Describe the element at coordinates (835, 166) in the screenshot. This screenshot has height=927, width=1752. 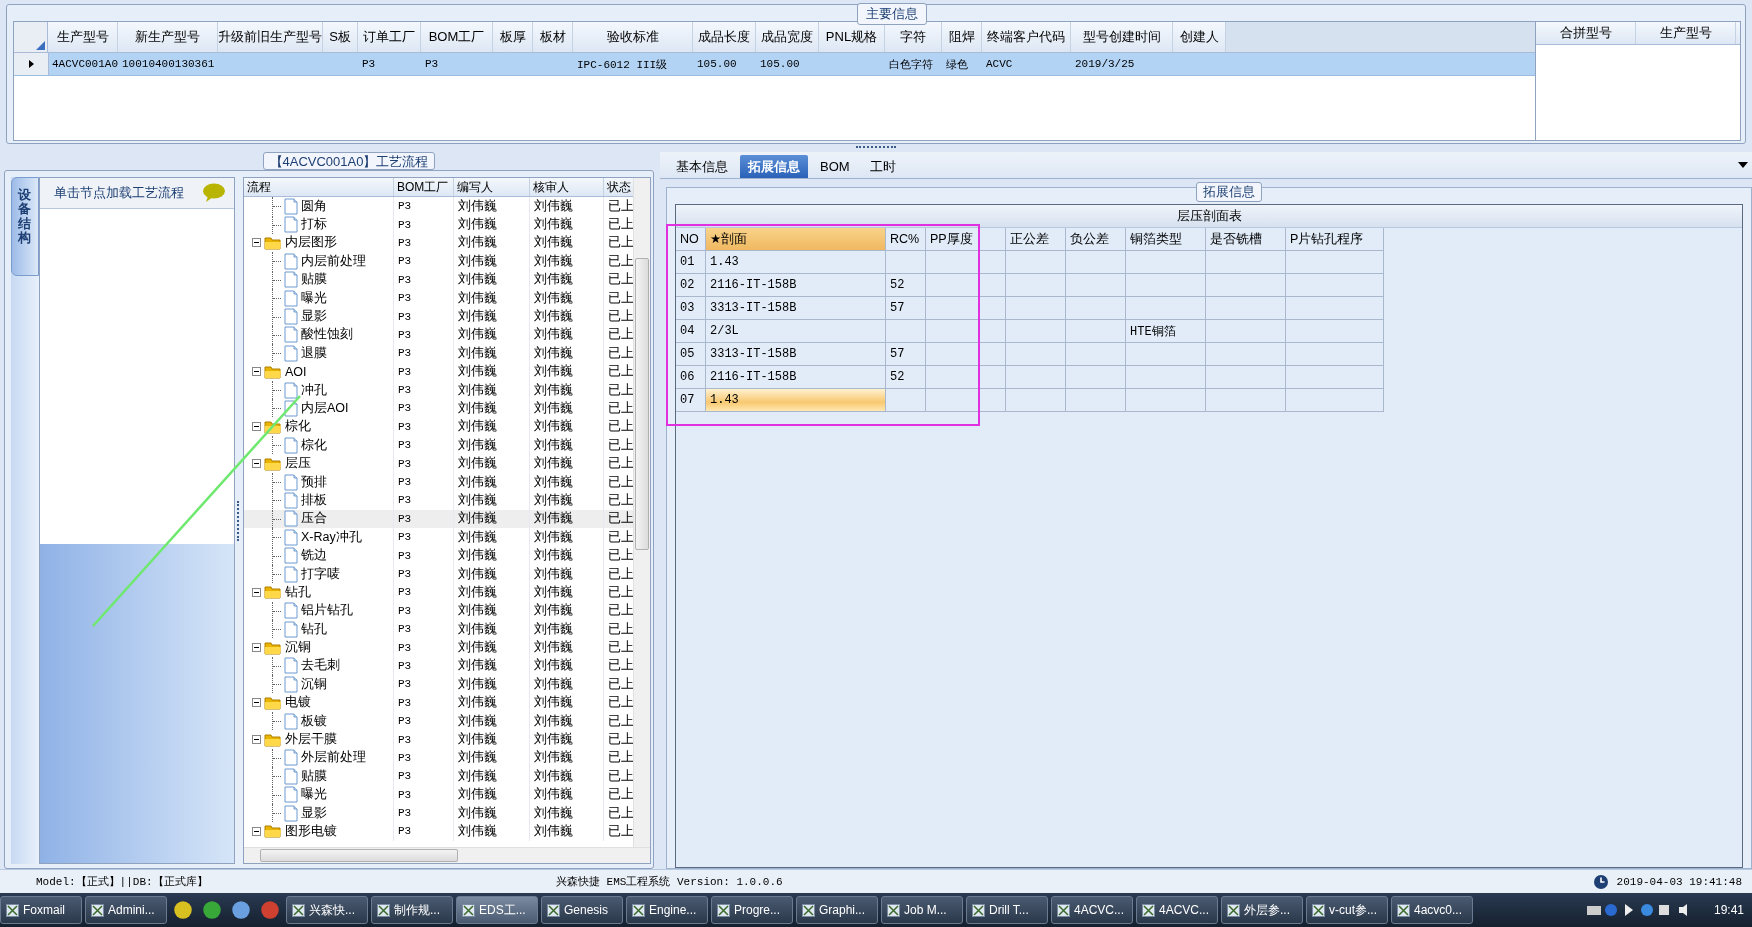
I see `tab: BOM` at that location.